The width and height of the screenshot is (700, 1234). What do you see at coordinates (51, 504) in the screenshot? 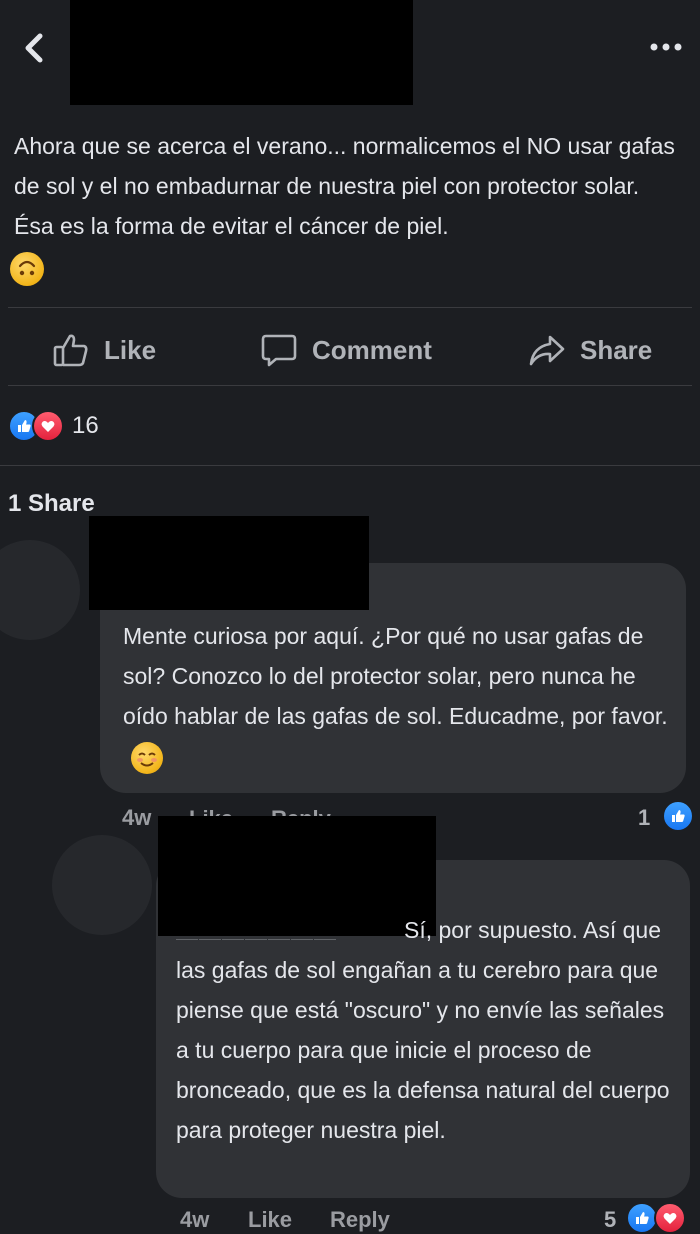
I see `share-count: 1 Share` at bounding box center [51, 504].